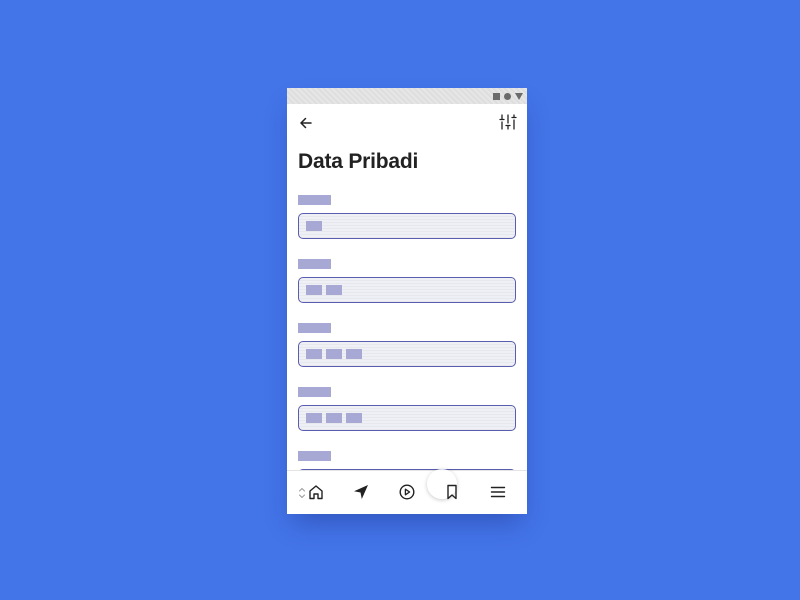 Image resolution: width=800 pixels, height=600 pixels. I want to click on nav-home, so click(316, 492).